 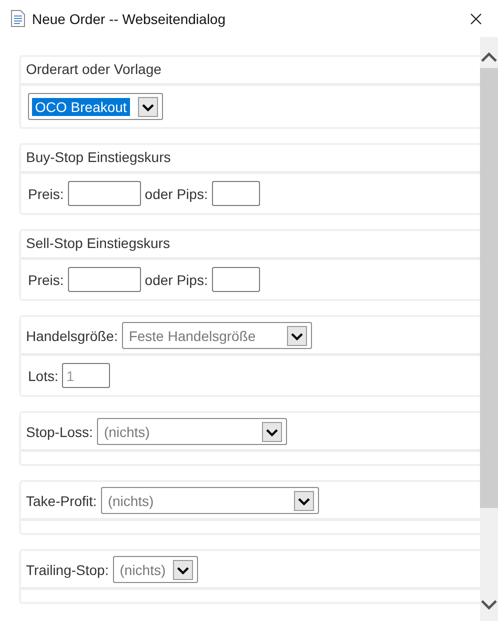 I want to click on section-title: Buy-Stop Einstiegskurs, so click(x=98, y=157).